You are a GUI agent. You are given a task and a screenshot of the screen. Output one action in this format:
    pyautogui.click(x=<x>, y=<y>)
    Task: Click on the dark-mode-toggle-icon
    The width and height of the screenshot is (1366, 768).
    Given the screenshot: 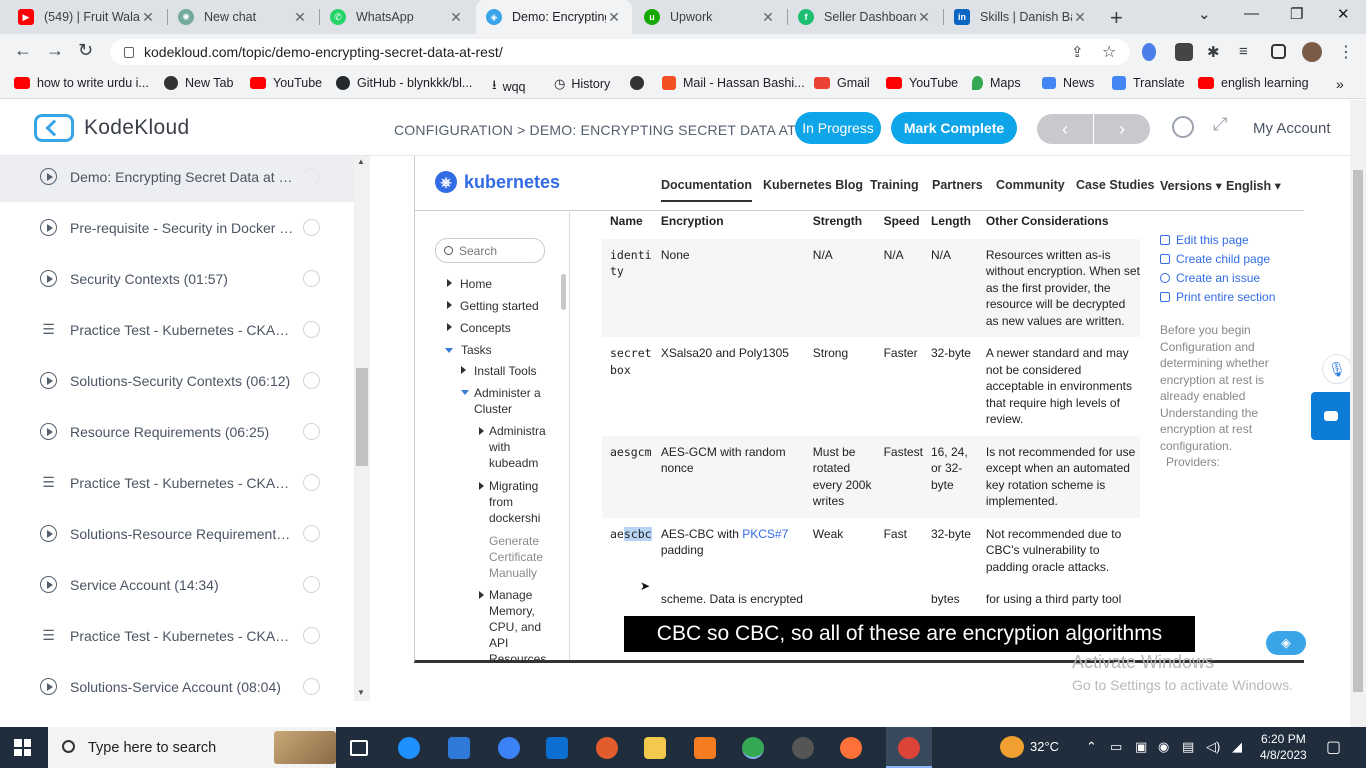 What is the action you would take?
    pyautogui.click(x=1183, y=127)
    